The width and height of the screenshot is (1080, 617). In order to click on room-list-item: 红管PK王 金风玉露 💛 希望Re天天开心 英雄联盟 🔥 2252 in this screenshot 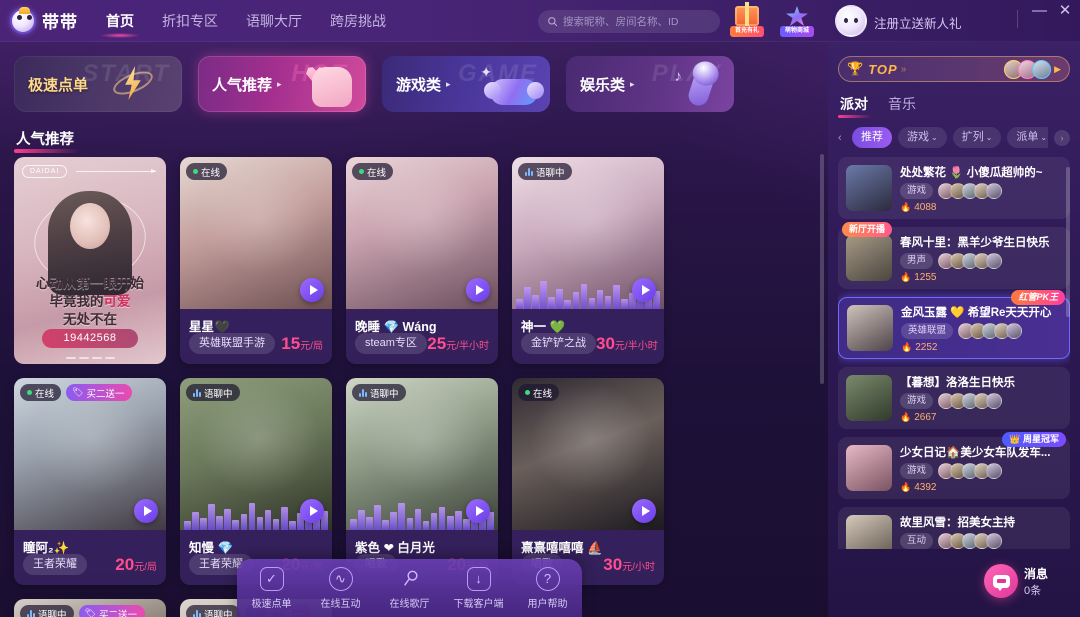, I will do `click(954, 324)`.